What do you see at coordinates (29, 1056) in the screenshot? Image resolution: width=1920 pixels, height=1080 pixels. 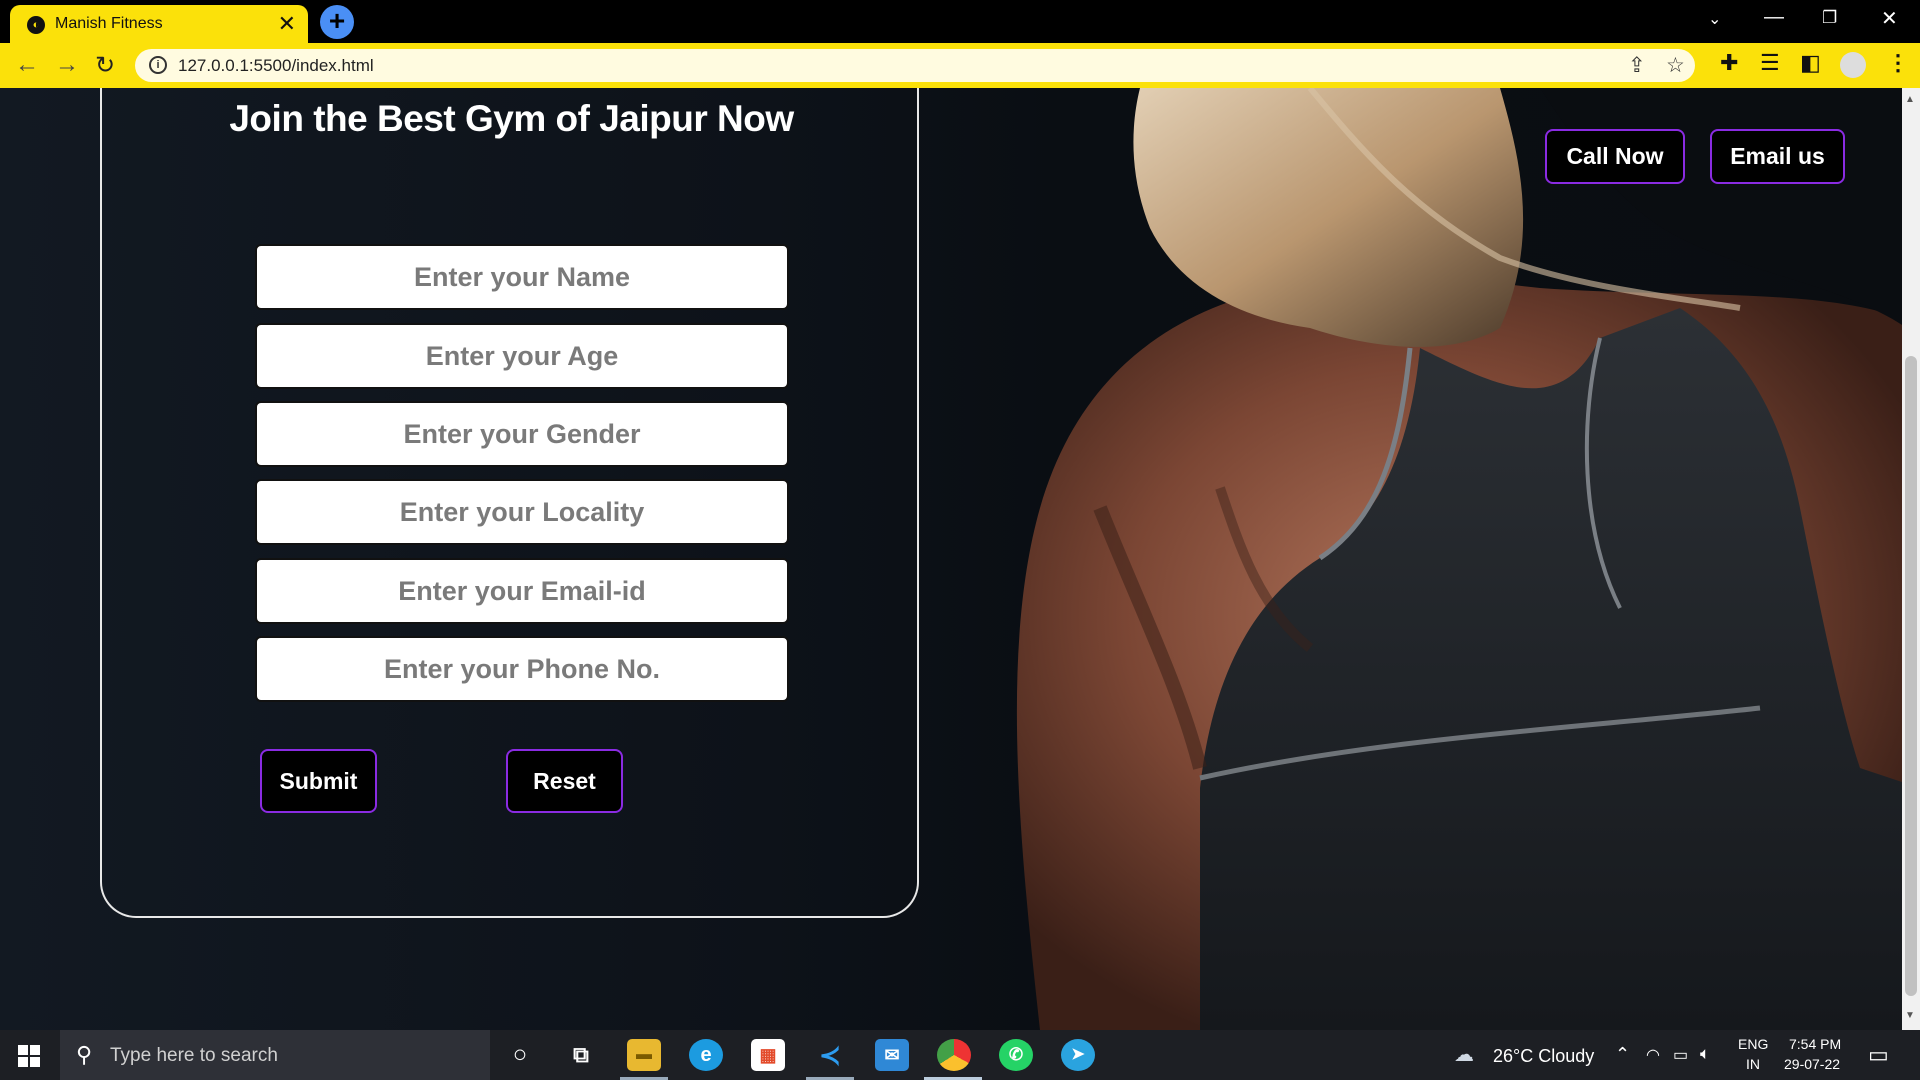 I see `windows-start-icon` at bounding box center [29, 1056].